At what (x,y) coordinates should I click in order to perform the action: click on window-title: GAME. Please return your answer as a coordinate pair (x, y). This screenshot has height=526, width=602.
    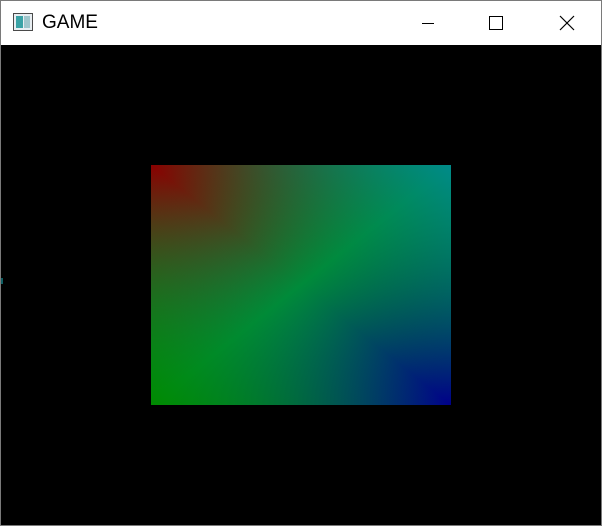
    Looking at the image, I should click on (70, 22).